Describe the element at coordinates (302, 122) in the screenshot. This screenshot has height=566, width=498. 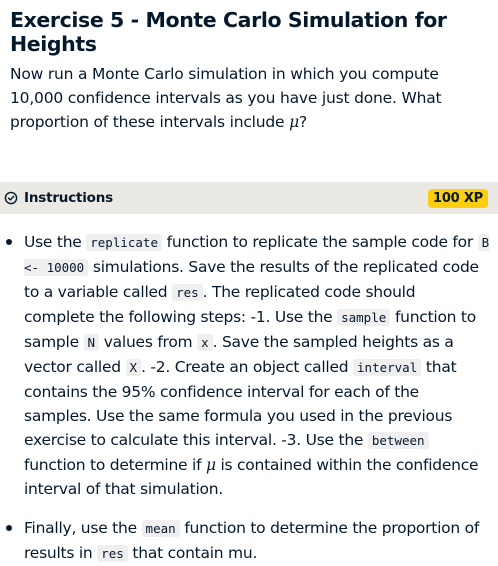
I see `intro-end: ?` at that location.